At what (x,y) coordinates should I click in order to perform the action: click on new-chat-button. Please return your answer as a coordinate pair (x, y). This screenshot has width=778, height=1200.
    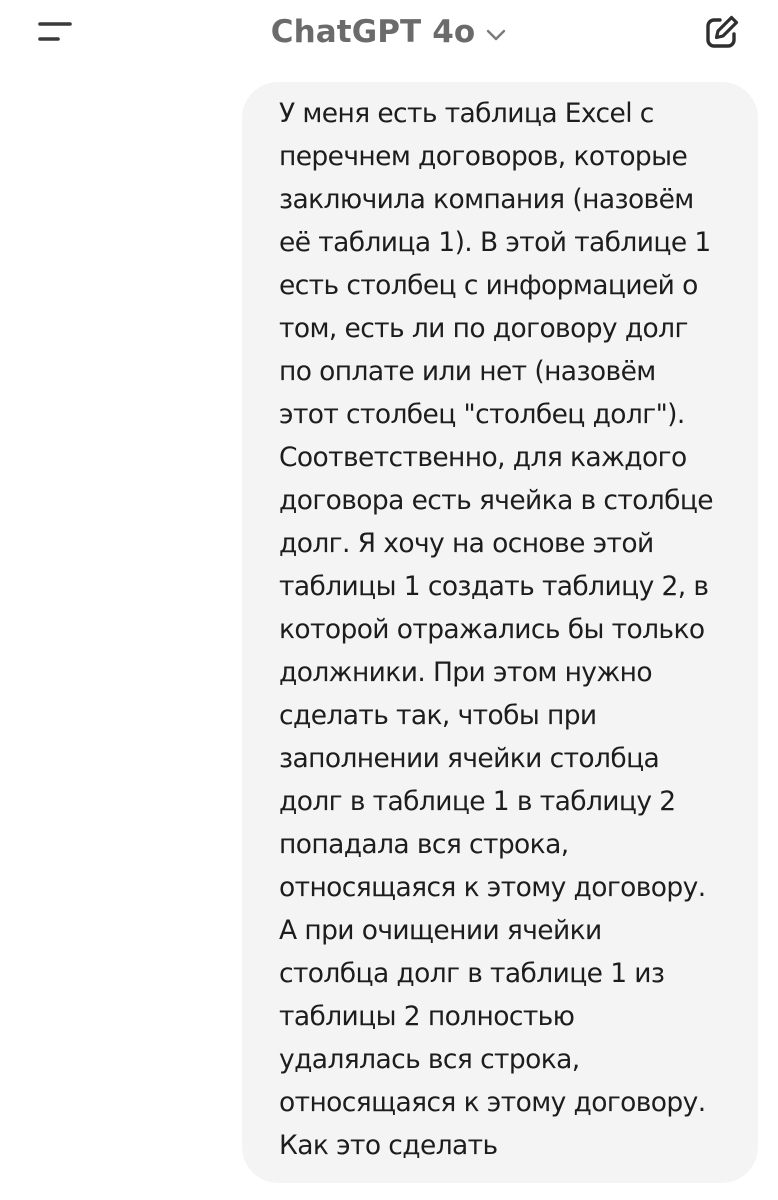
    Looking at the image, I should click on (722, 32).